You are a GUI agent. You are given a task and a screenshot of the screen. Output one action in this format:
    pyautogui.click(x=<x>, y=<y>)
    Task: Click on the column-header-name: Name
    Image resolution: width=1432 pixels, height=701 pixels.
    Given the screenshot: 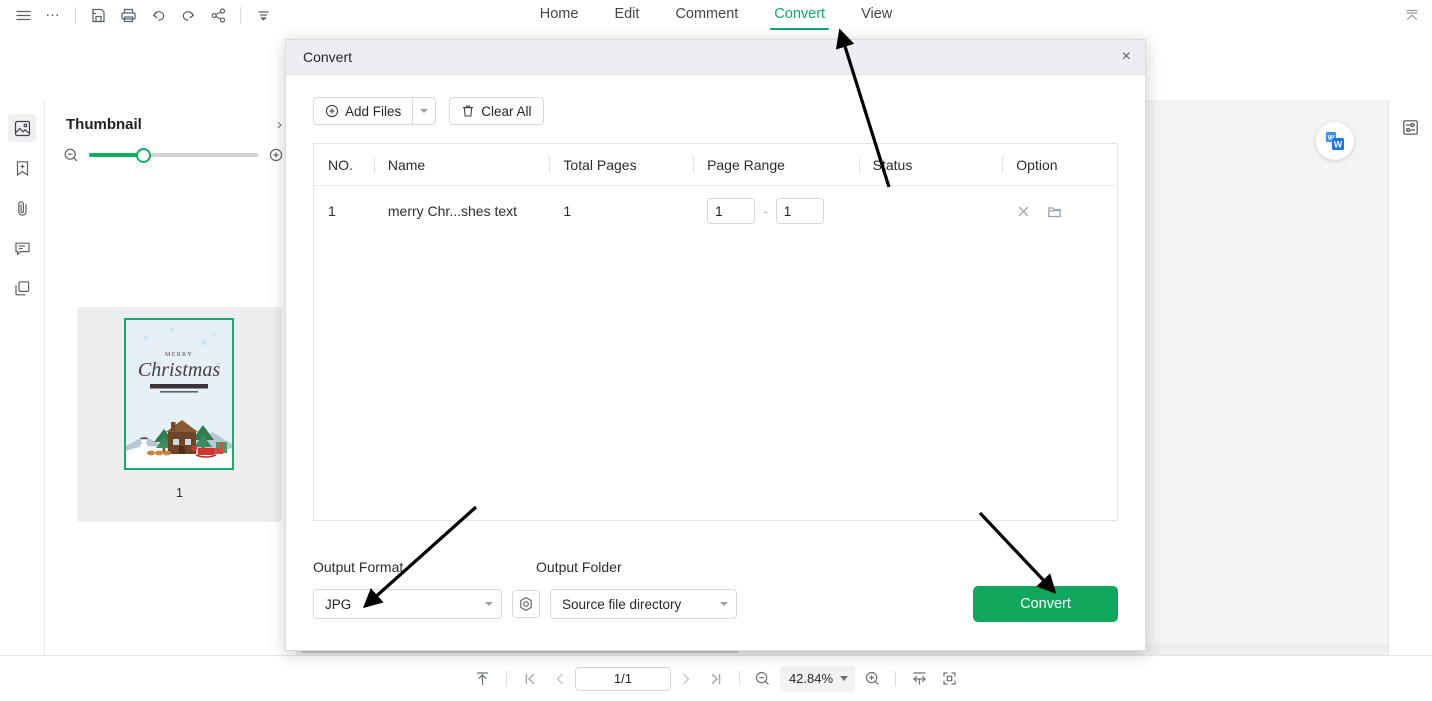 What is the action you would take?
    pyautogui.click(x=461, y=165)
    